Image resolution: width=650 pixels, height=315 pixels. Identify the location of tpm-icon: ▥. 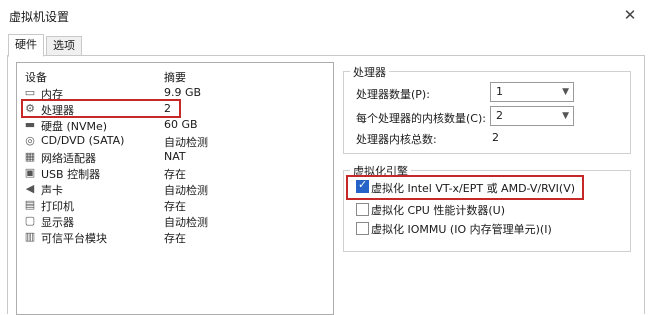
(30, 236).